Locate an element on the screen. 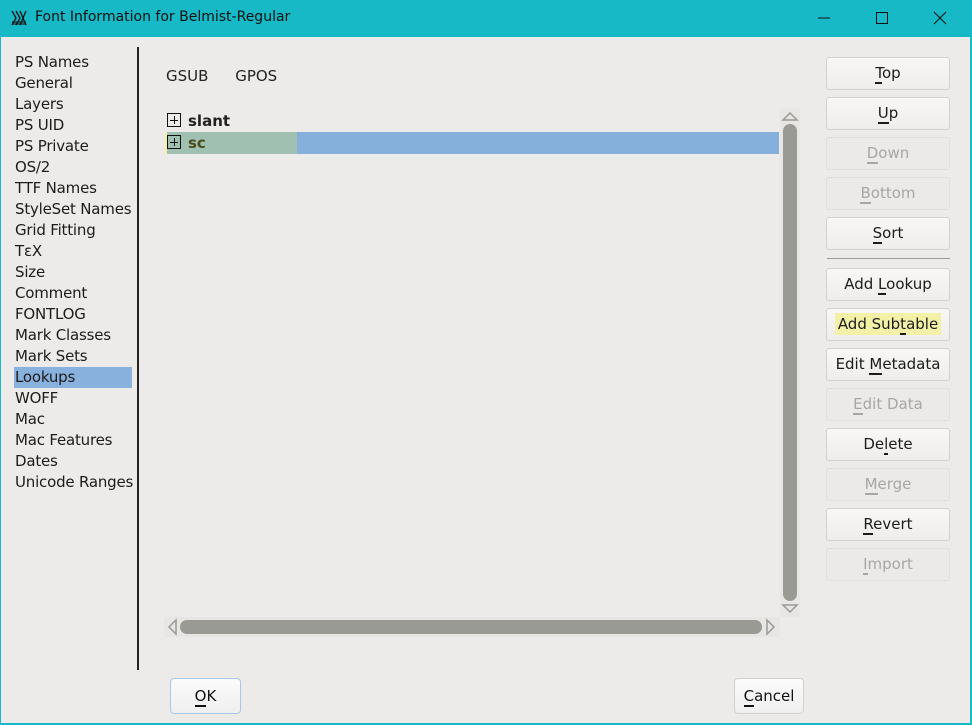 This screenshot has height=725, width=972. add-subtable-button: Add Subtable is located at coordinates (888, 324).